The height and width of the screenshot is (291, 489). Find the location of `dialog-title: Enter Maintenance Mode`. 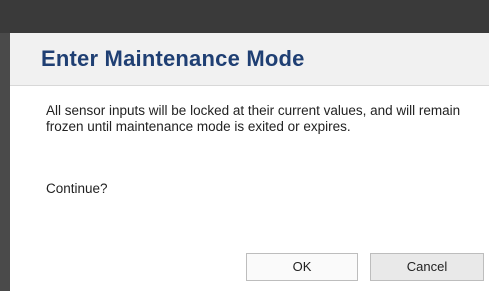

dialog-title: Enter Maintenance Mode is located at coordinates (173, 58).